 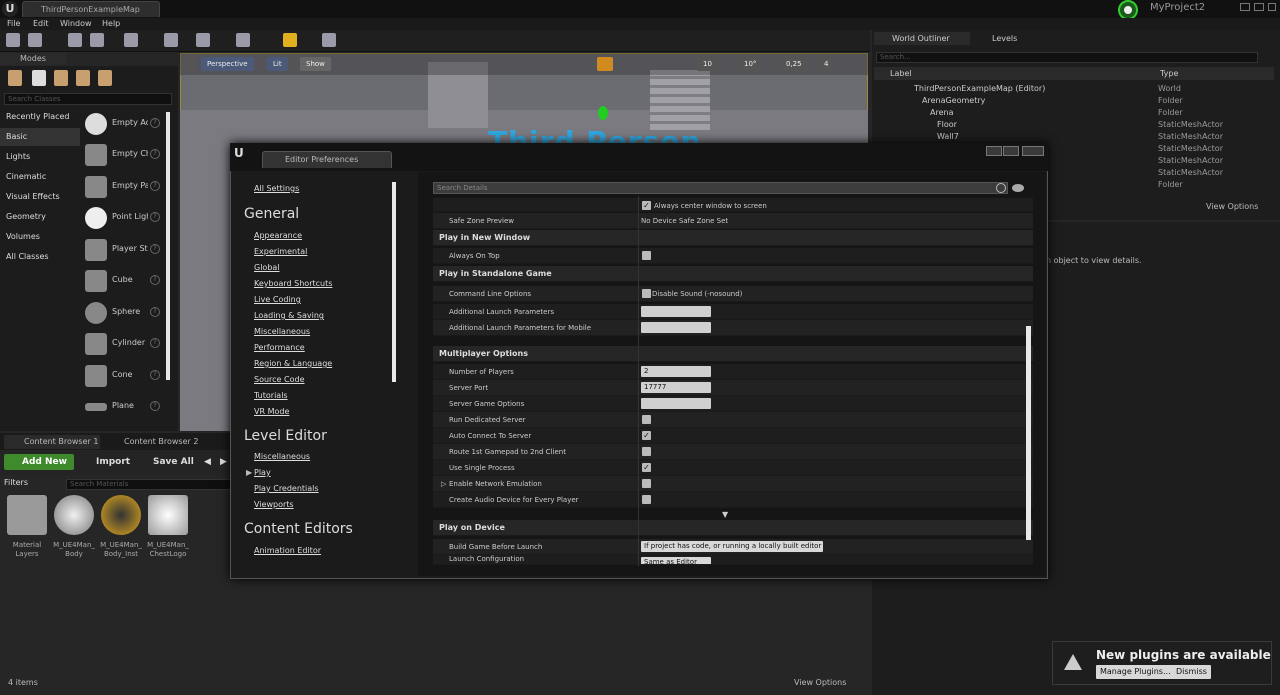 What do you see at coordinates (733, 528) in the screenshot?
I see `section-play-on-device: Play on Device` at bounding box center [733, 528].